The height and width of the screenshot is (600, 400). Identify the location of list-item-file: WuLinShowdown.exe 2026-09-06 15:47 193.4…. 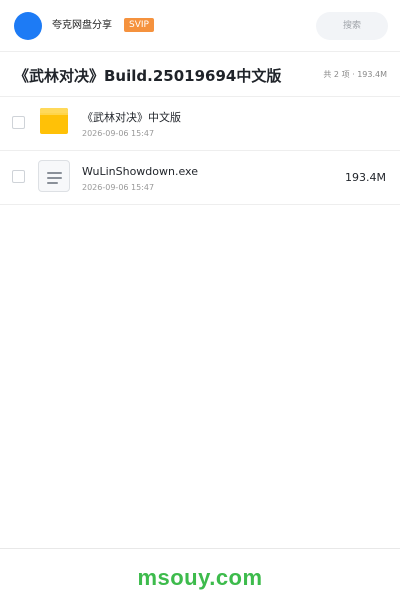
(200, 178).